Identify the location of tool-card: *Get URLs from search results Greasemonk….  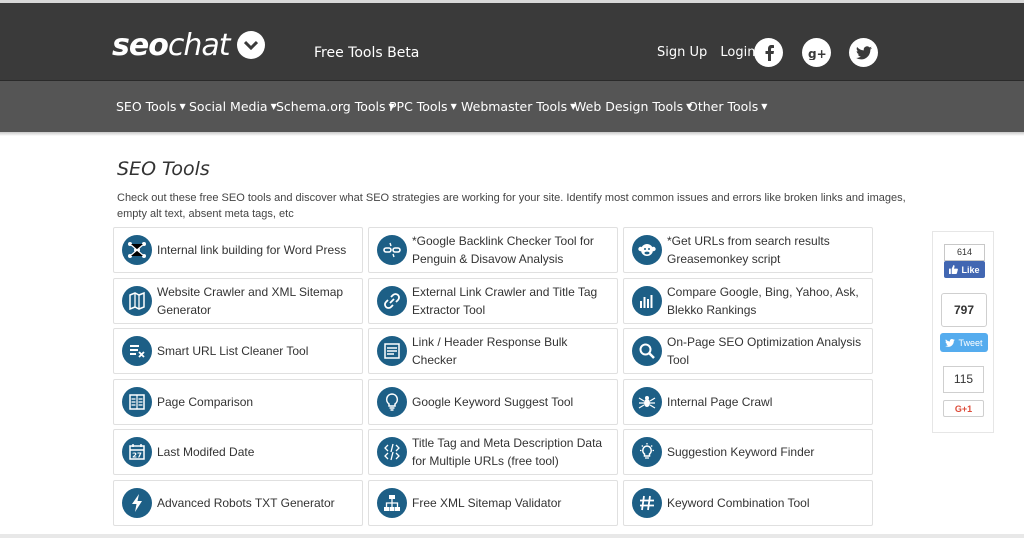
(748, 250).